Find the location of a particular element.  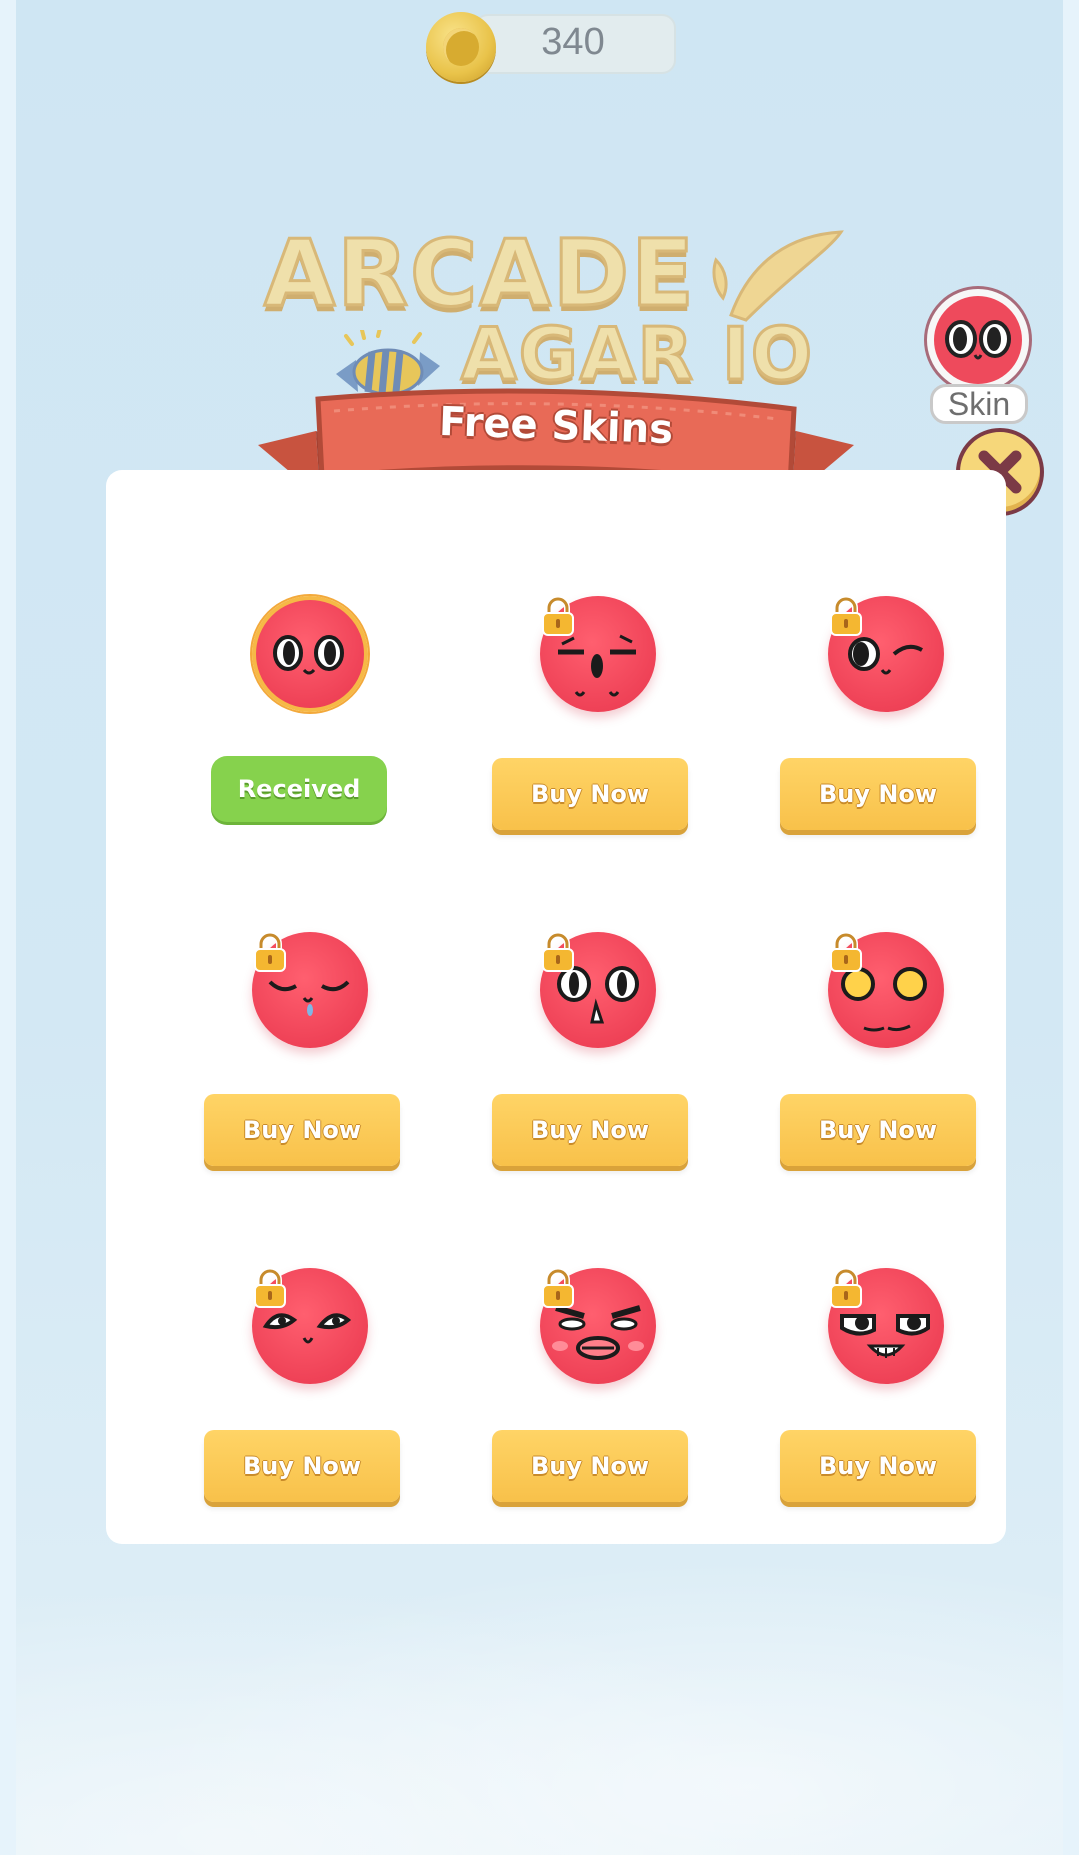

received-button: Received is located at coordinates (299, 789).